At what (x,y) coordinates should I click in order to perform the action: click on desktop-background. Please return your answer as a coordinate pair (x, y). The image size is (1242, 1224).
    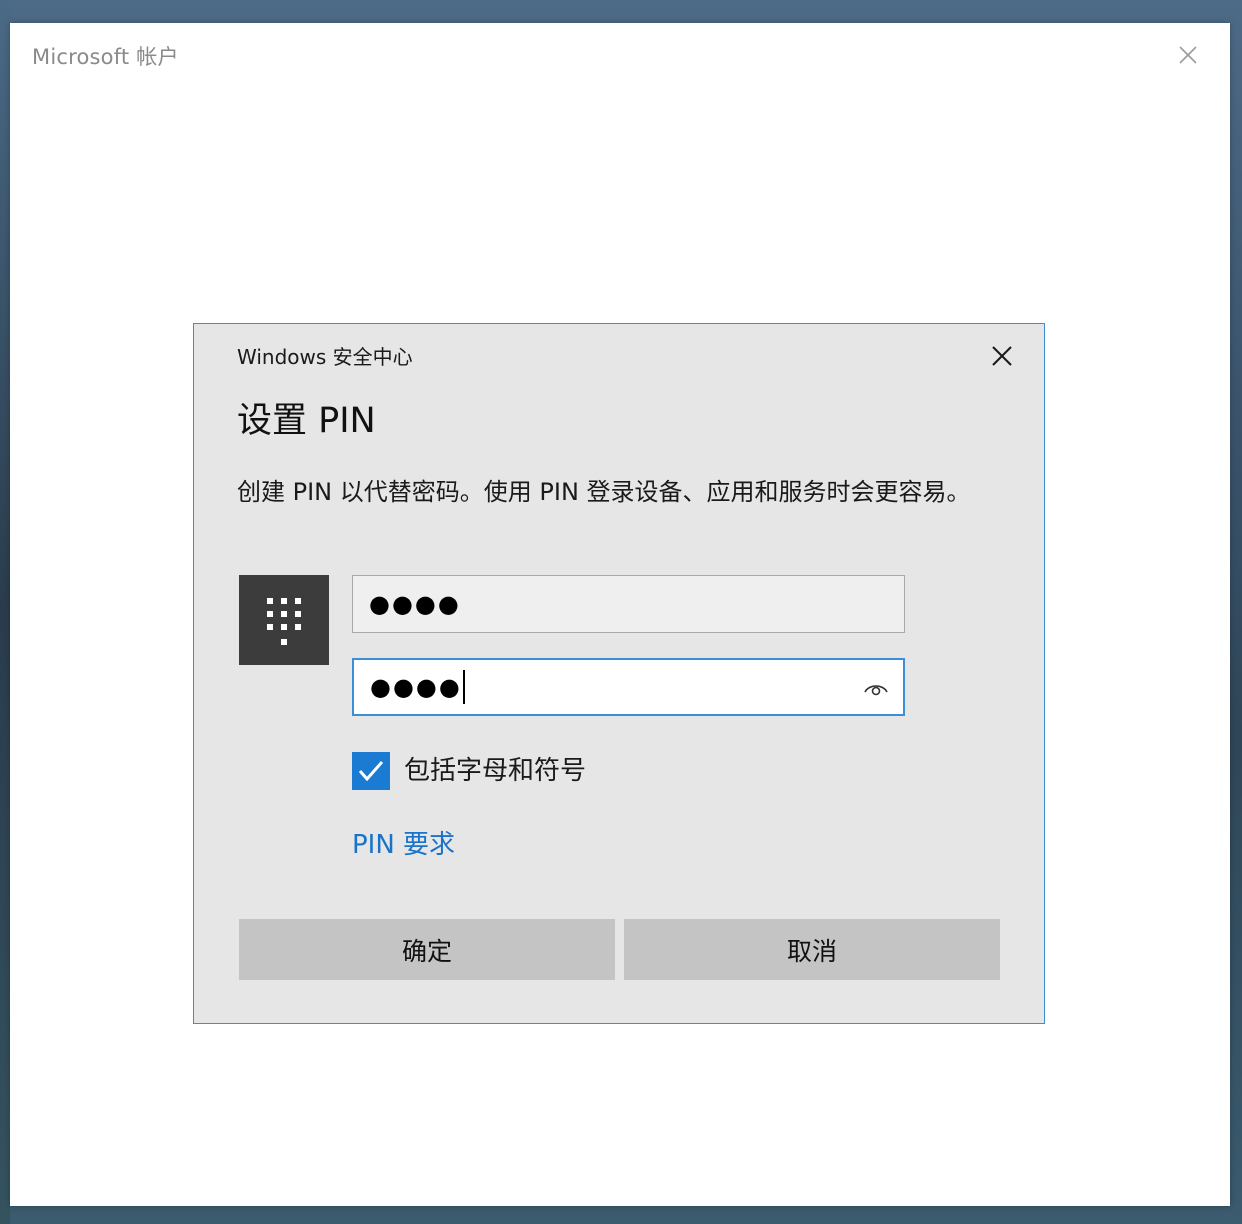
    Looking at the image, I should click on (5, 612).